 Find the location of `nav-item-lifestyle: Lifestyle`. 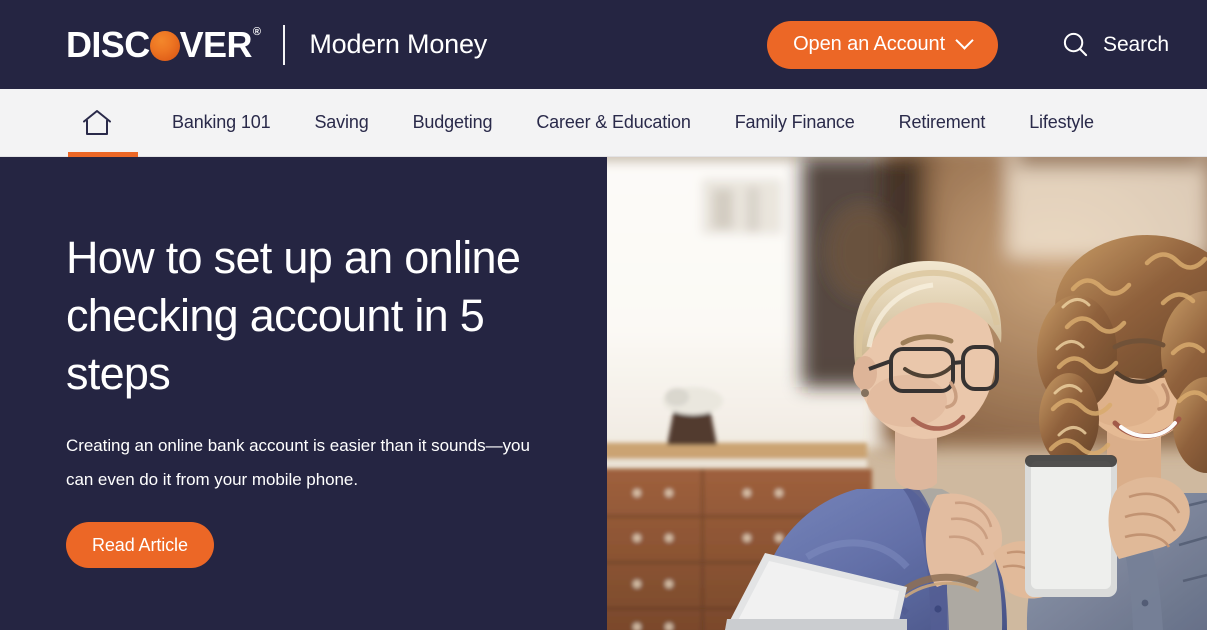

nav-item-lifestyle: Lifestyle is located at coordinates (1061, 122).